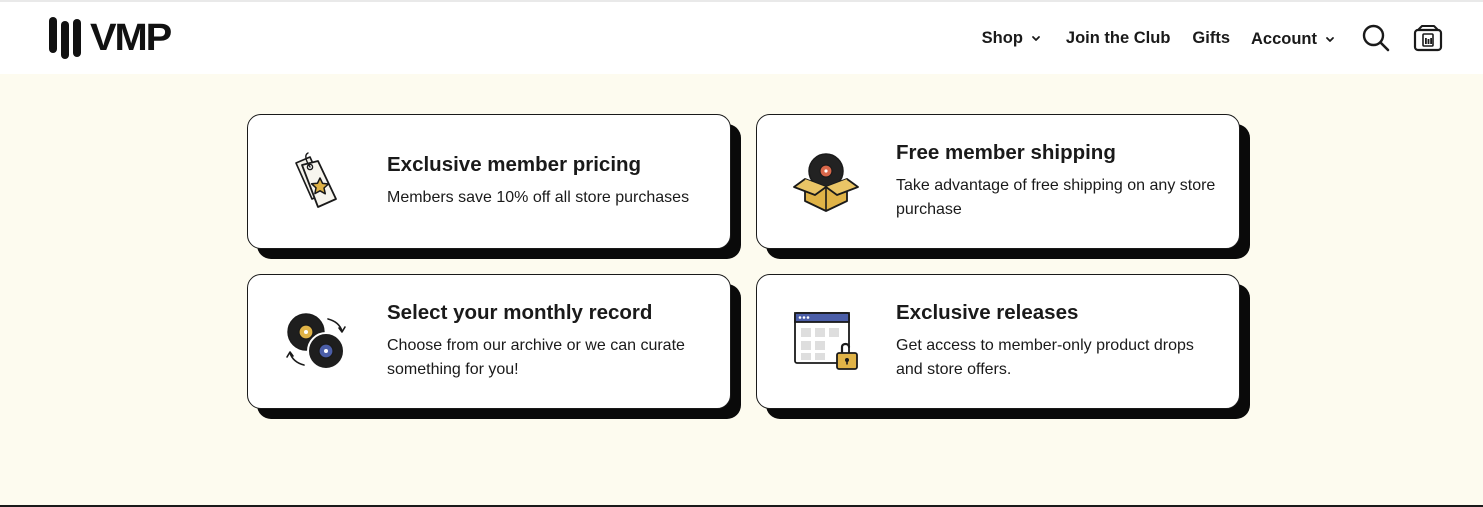 The width and height of the screenshot is (1483, 507). Describe the element at coordinates (538, 198) in the screenshot. I see `benefit-description: Members save 10% off all store purchases` at that location.